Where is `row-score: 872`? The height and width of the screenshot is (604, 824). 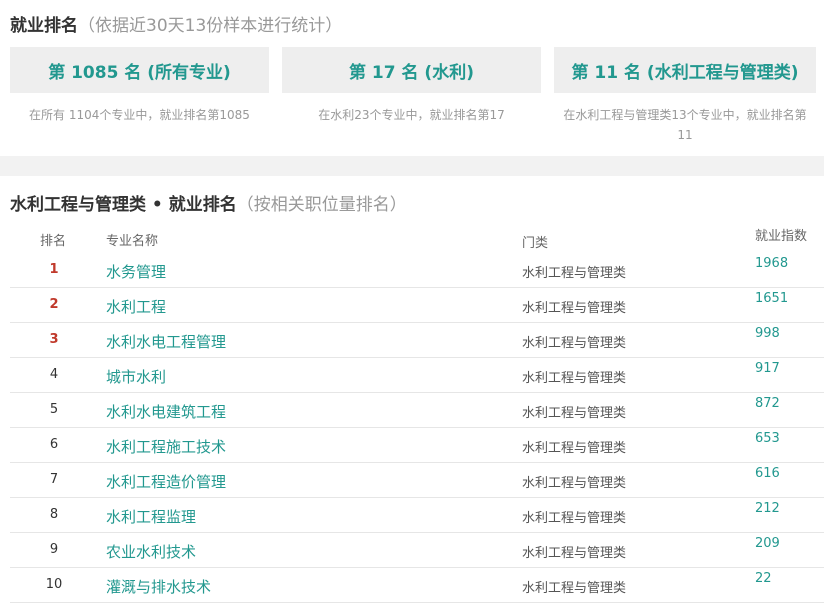
row-score: 872 is located at coordinates (767, 403).